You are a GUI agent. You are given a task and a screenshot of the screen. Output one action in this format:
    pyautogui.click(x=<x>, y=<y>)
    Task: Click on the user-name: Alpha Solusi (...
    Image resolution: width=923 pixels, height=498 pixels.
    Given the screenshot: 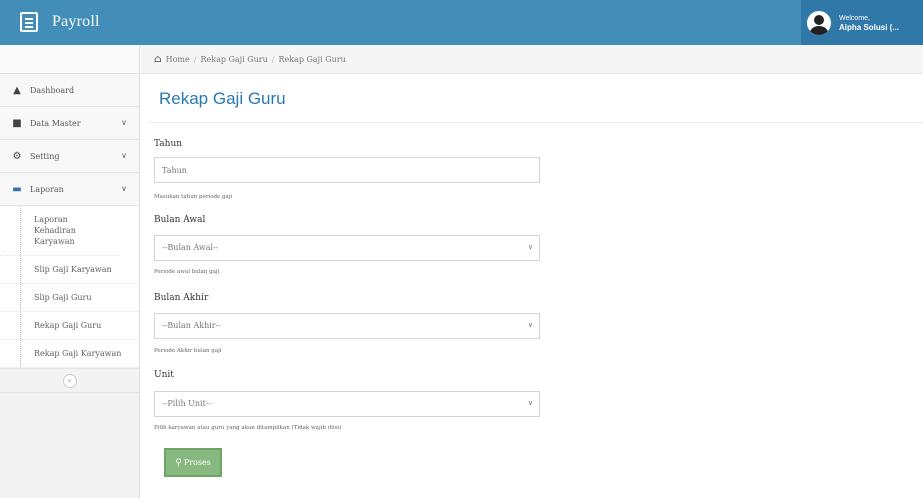 What is the action you would take?
    pyautogui.click(x=869, y=27)
    